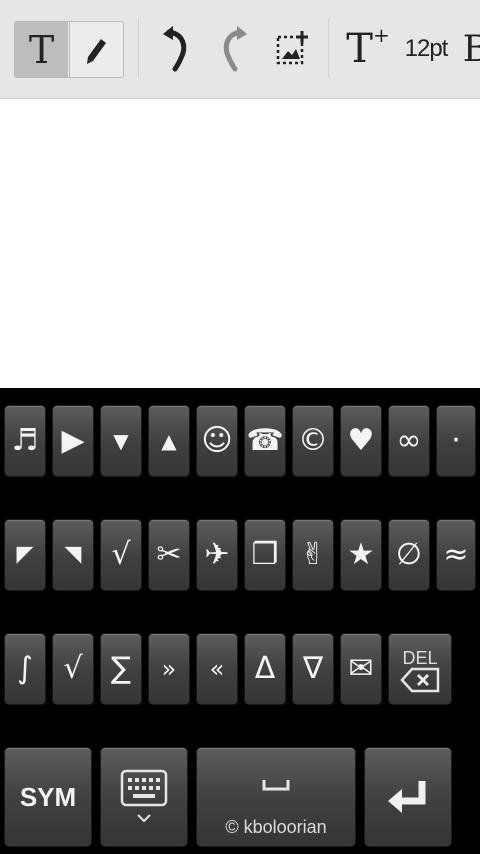 The height and width of the screenshot is (854, 480). I want to click on key-empty-set: ∅, so click(409, 555).